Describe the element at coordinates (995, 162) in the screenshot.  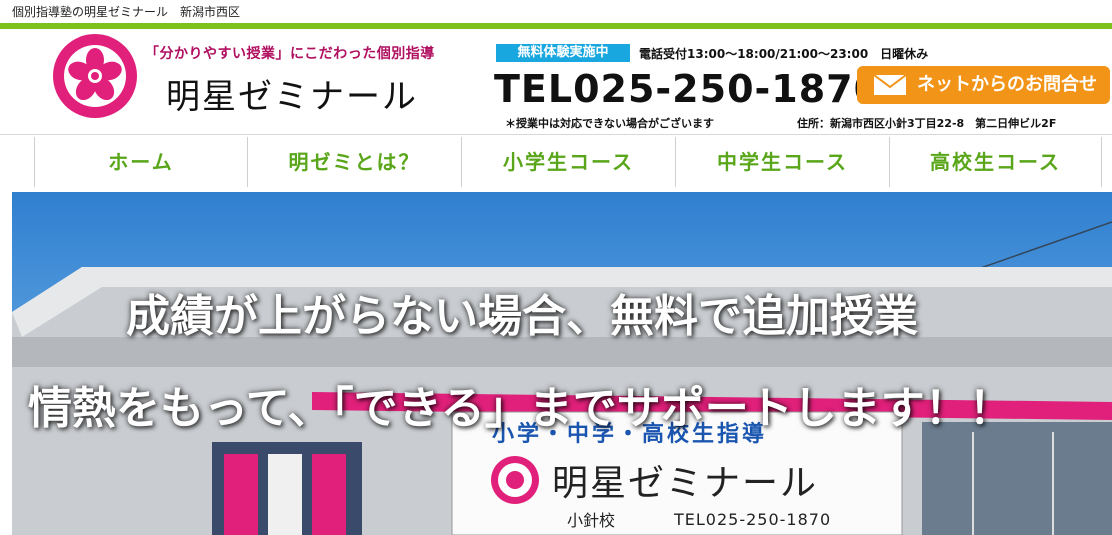
I see `nav-item-high-school: 高校生コース` at that location.